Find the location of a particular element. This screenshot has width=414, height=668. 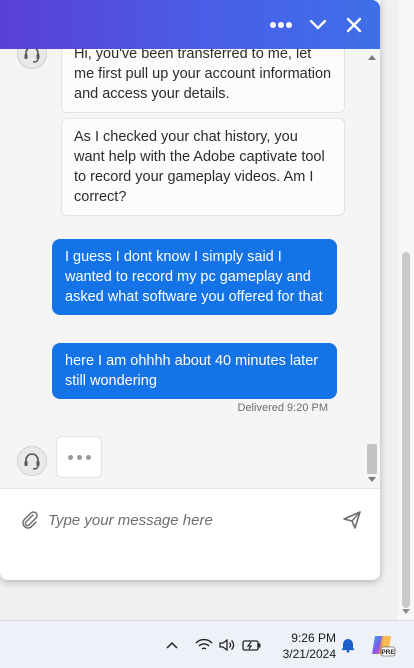

volume-button is located at coordinates (227, 645).